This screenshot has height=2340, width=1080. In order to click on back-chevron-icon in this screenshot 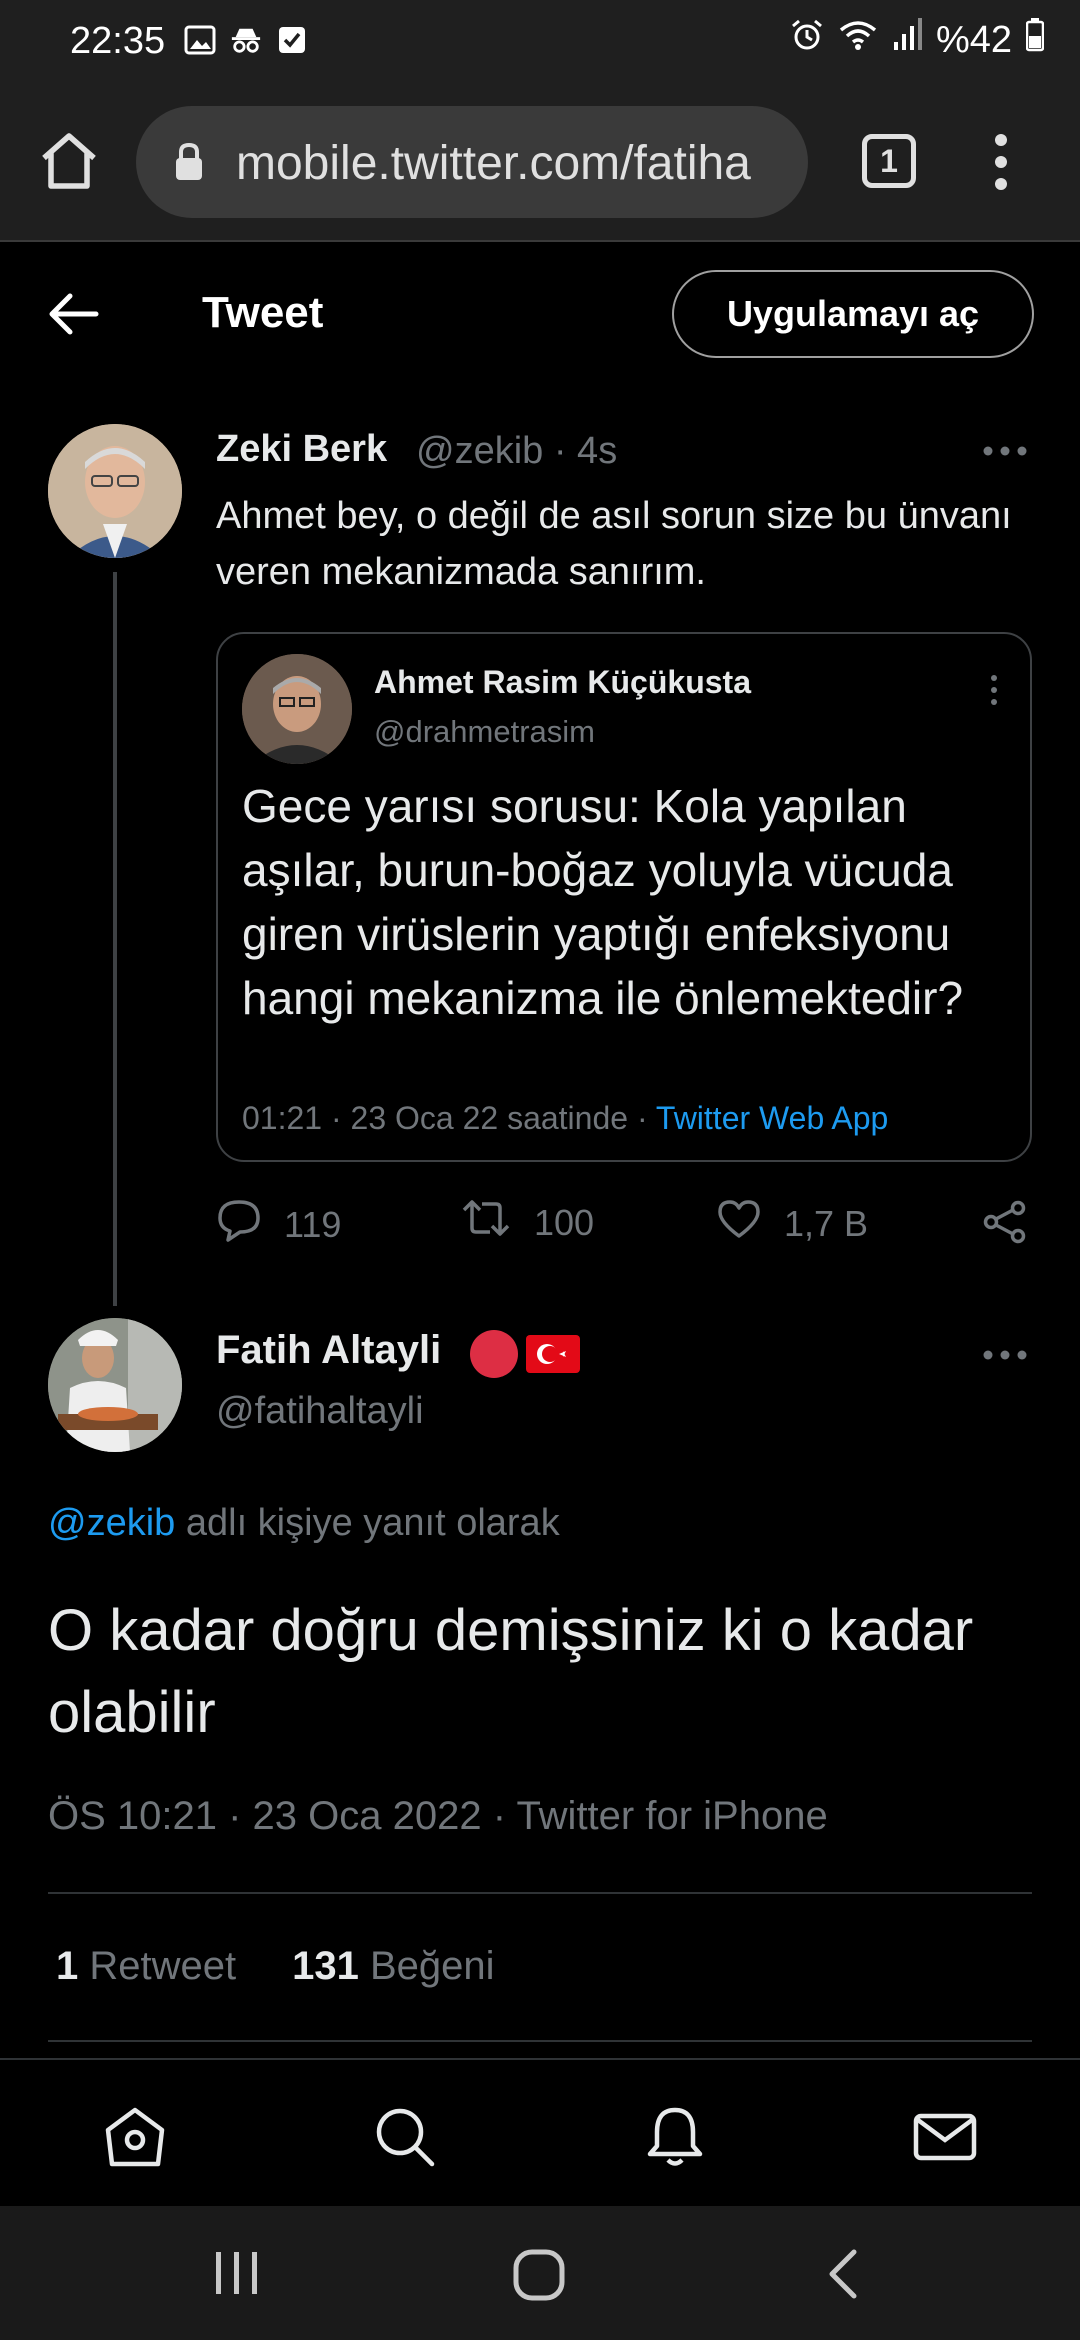, I will do `click(842, 2276)`.